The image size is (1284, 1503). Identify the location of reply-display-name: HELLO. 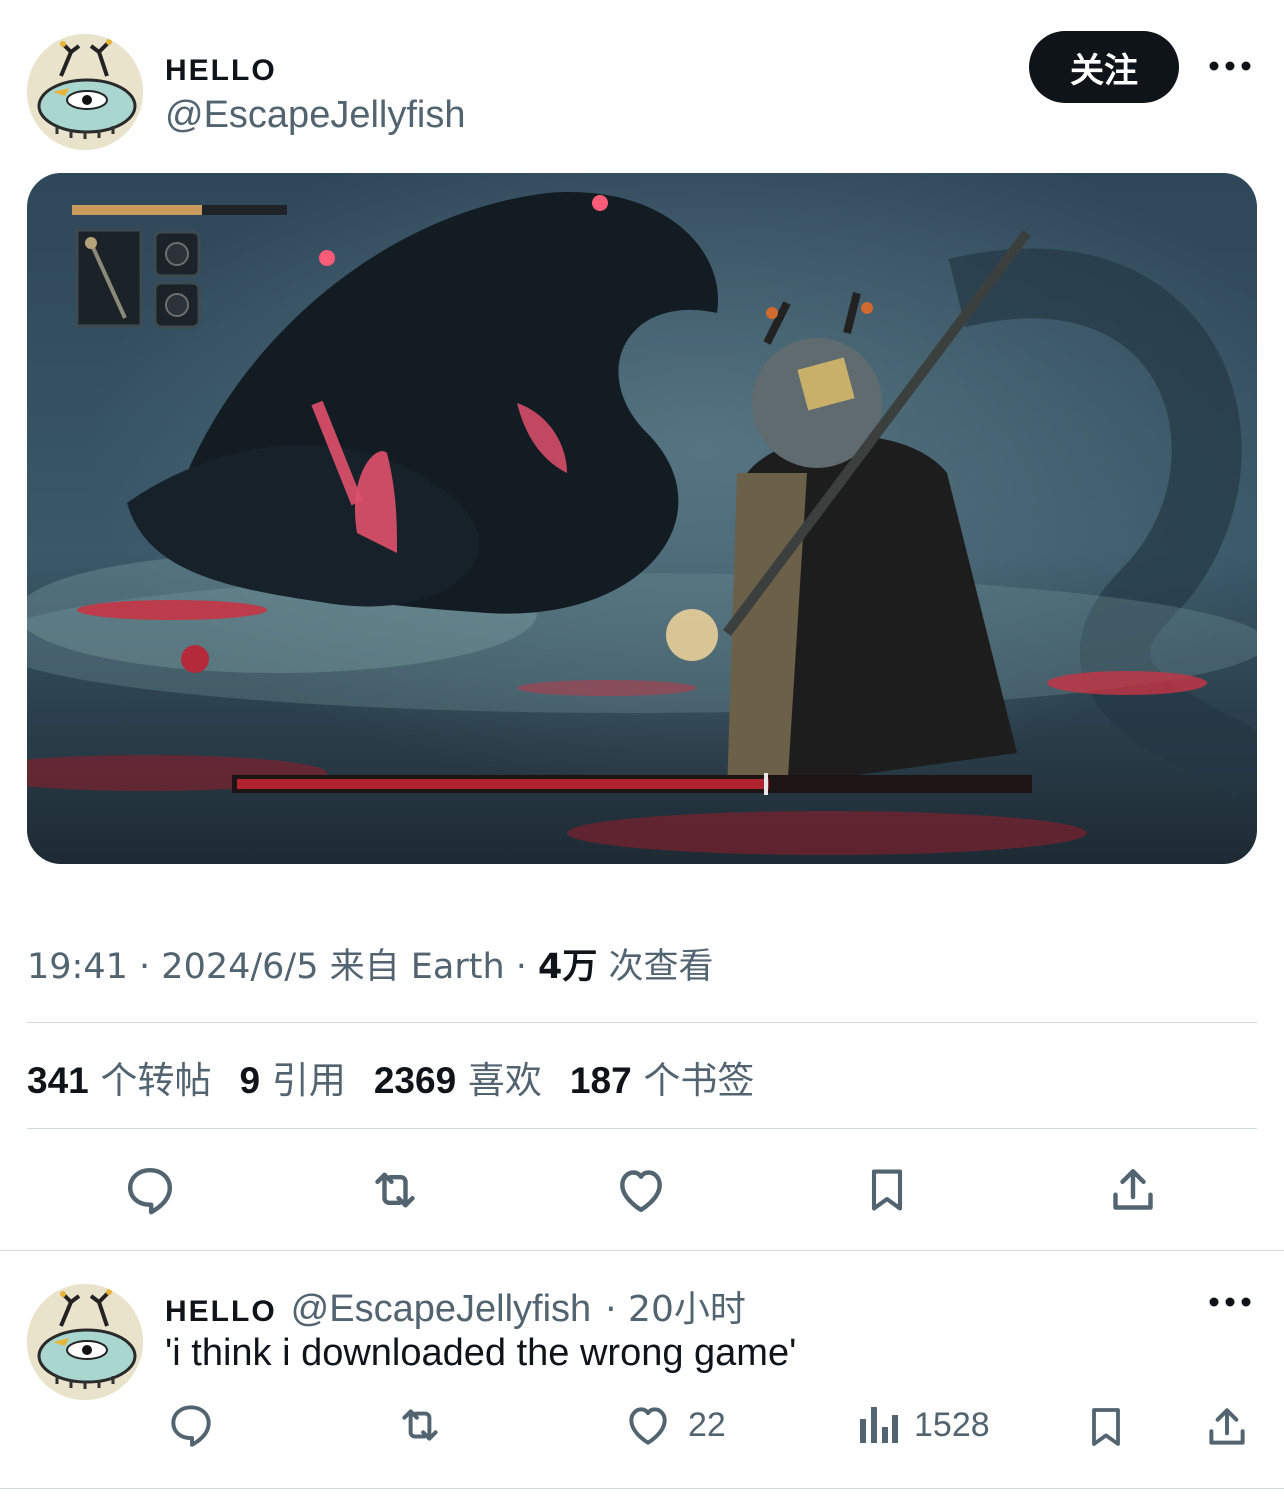
(221, 1312).